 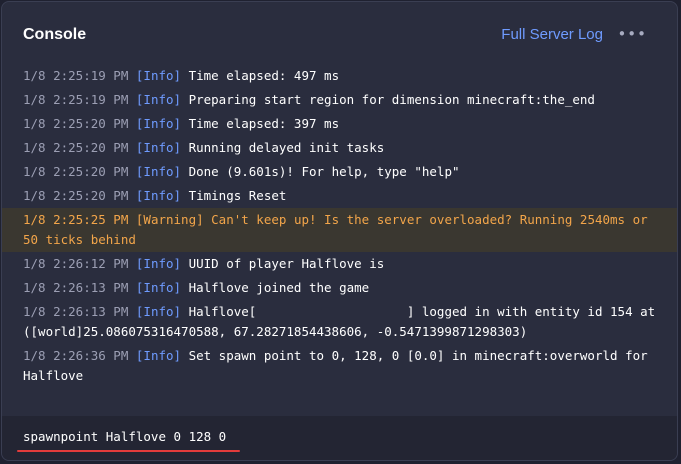 What do you see at coordinates (169, 219) in the screenshot?
I see `log-level-tag: [Warning]` at bounding box center [169, 219].